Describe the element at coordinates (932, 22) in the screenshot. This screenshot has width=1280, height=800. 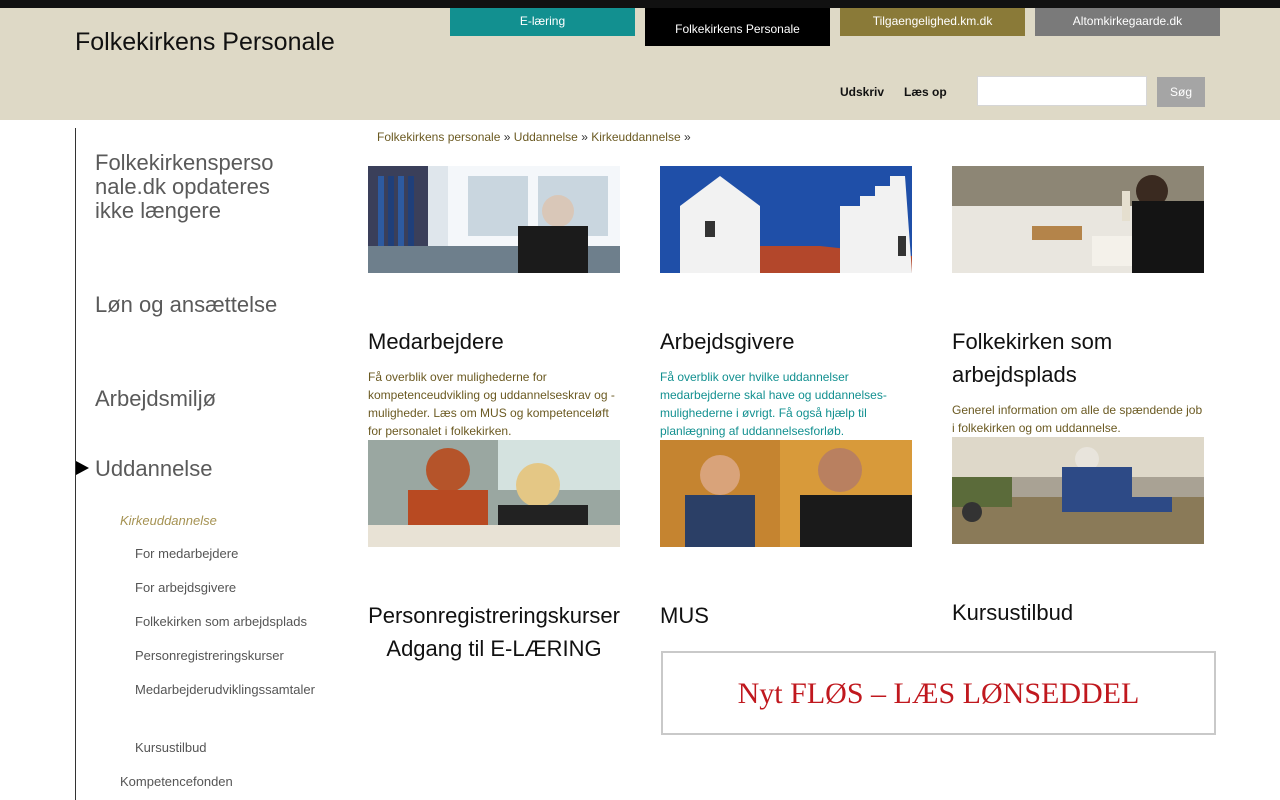
I see `tab-tilgaengelighed: Tilgaengelighed.km.dk` at that location.